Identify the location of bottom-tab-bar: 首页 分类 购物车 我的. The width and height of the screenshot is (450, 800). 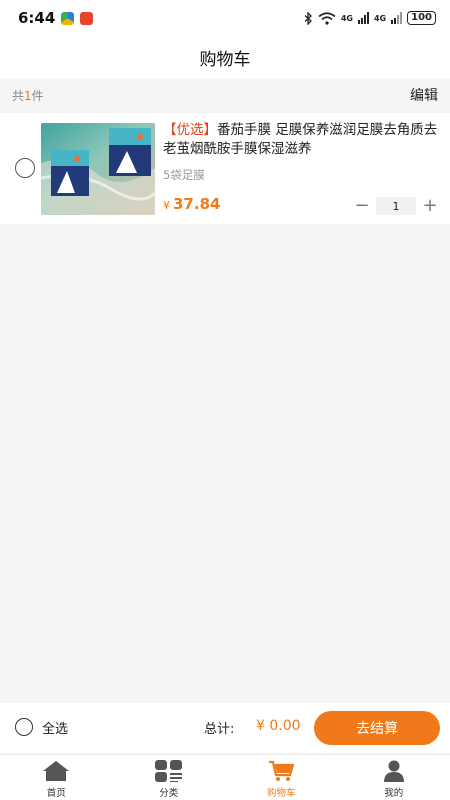
(225, 777).